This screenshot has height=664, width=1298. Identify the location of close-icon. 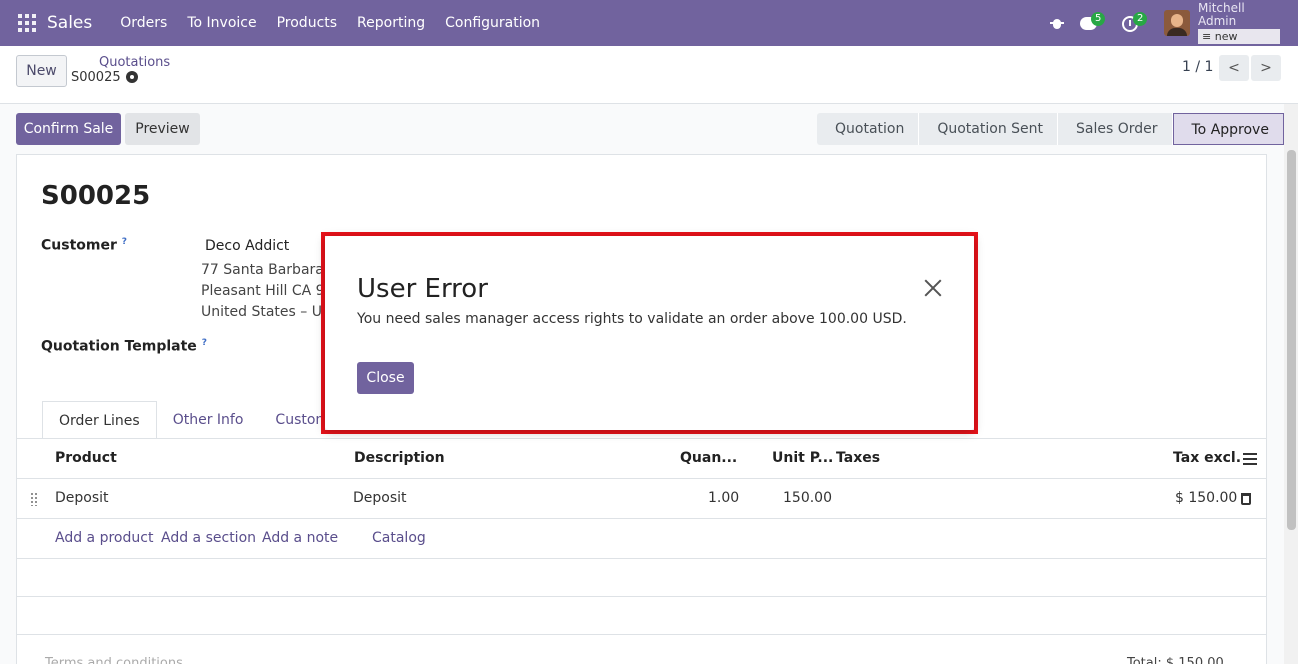
(933, 288).